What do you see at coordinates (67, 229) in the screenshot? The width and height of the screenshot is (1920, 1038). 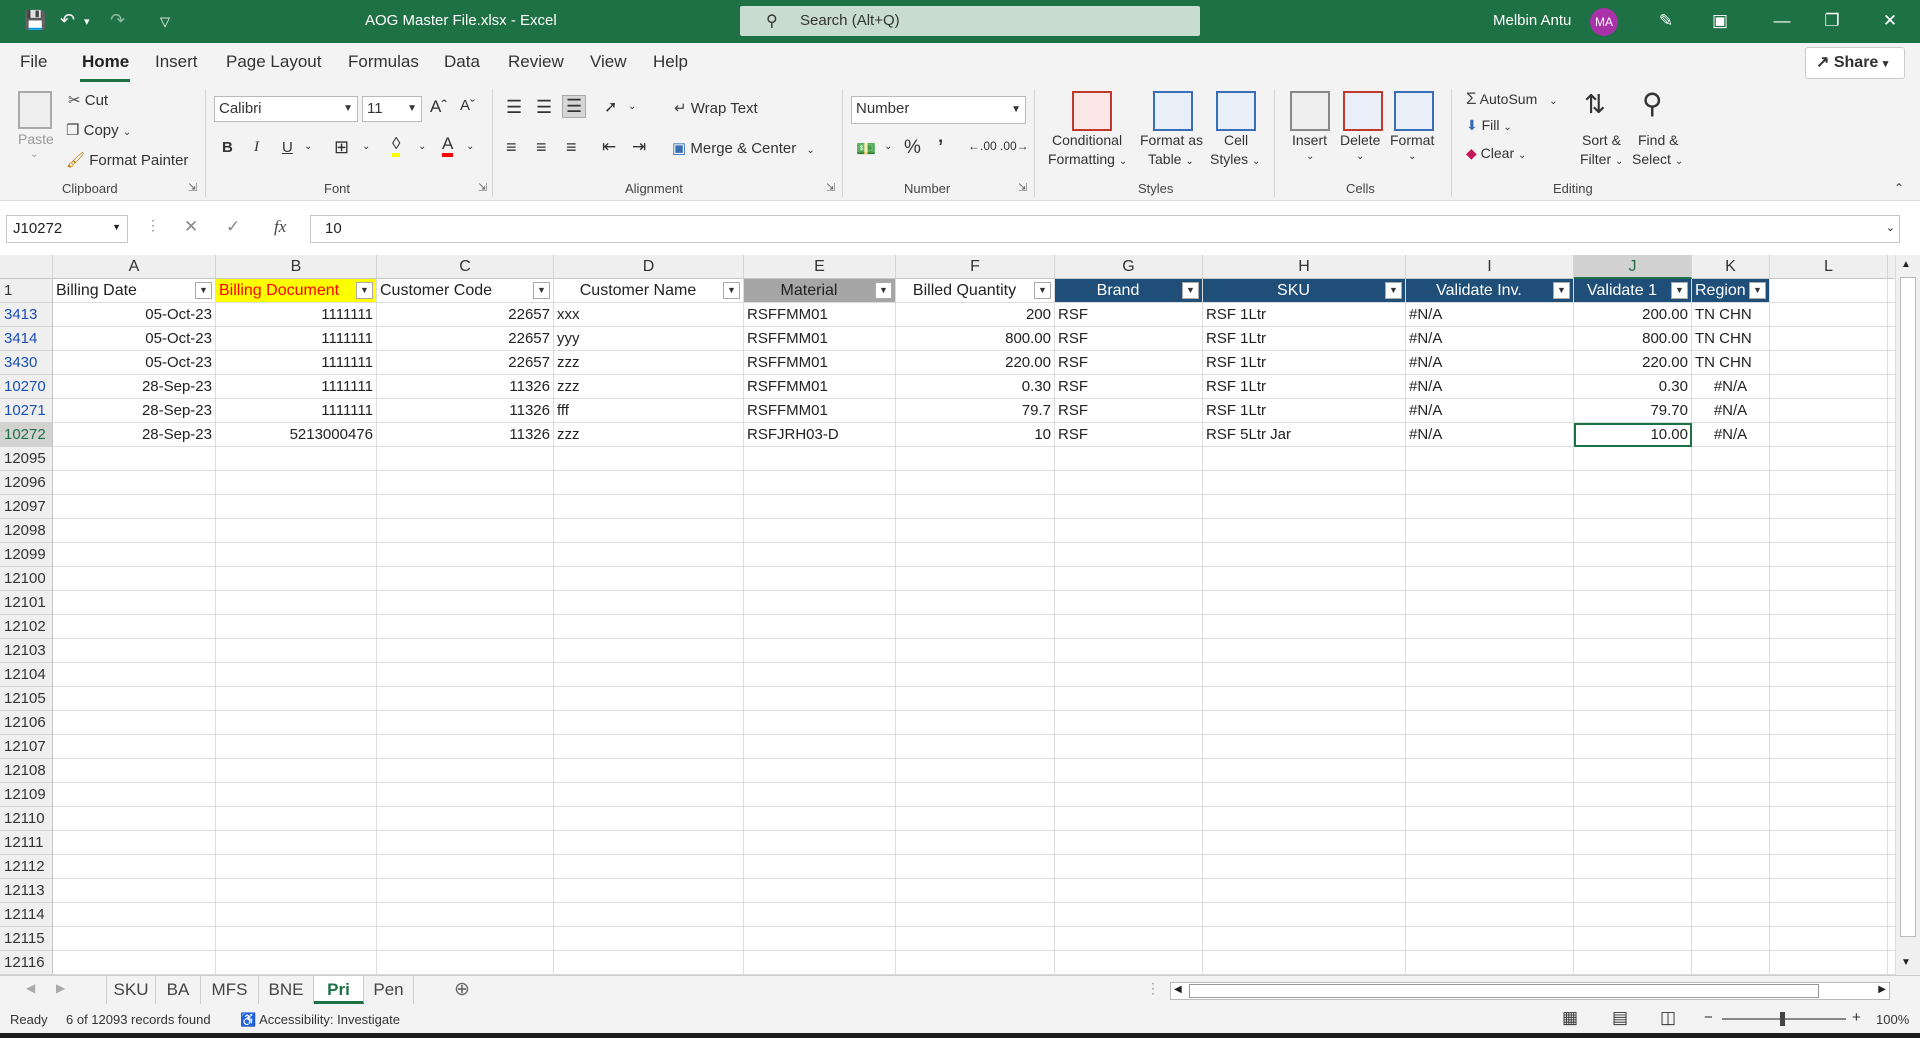 I see `name-box: J10272 ▼` at bounding box center [67, 229].